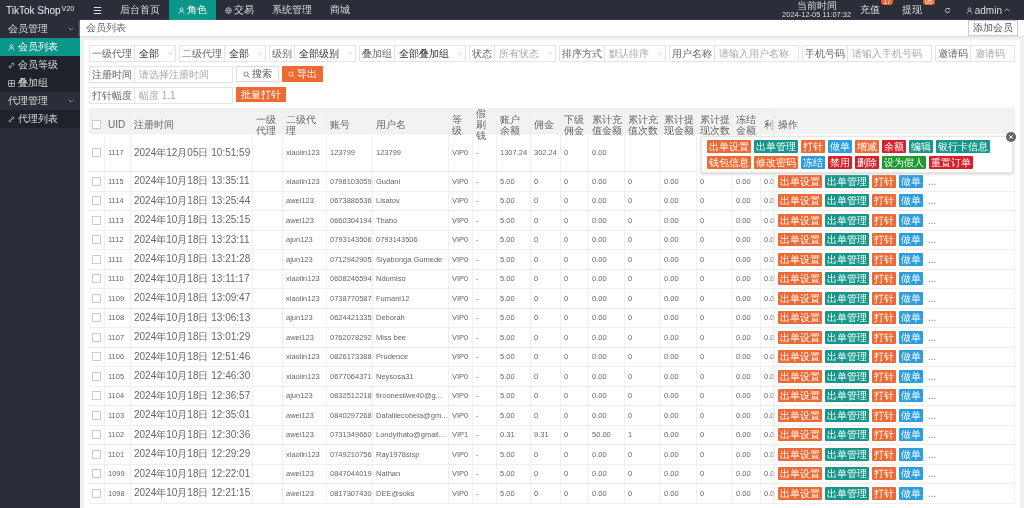 The image size is (1024, 508). What do you see at coordinates (776, 162) in the screenshot?
I see `action-button: 修改密码` at bounding box center [776, 162].